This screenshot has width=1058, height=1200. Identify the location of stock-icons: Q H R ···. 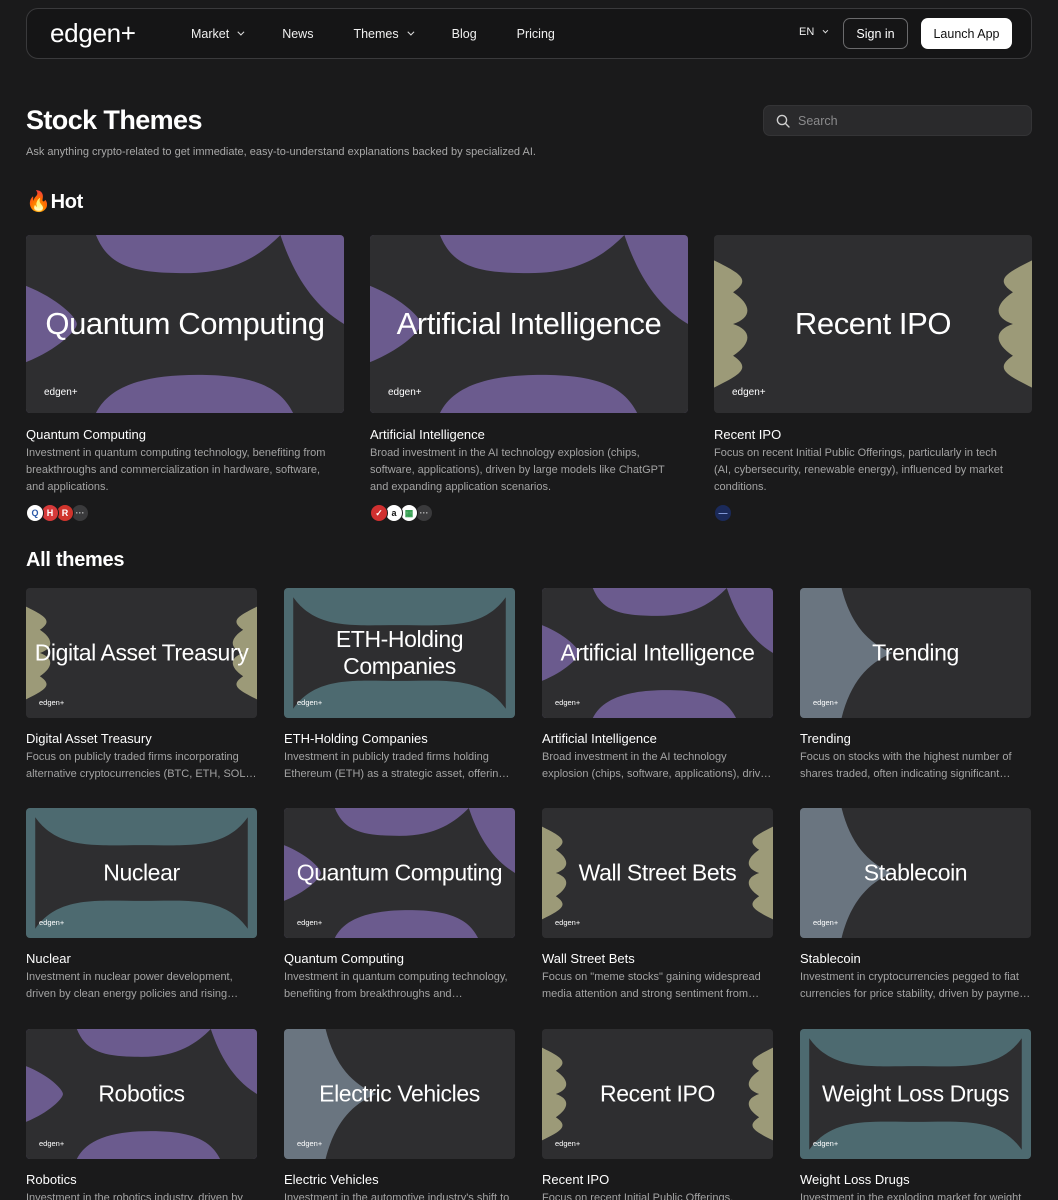
(185, 513).